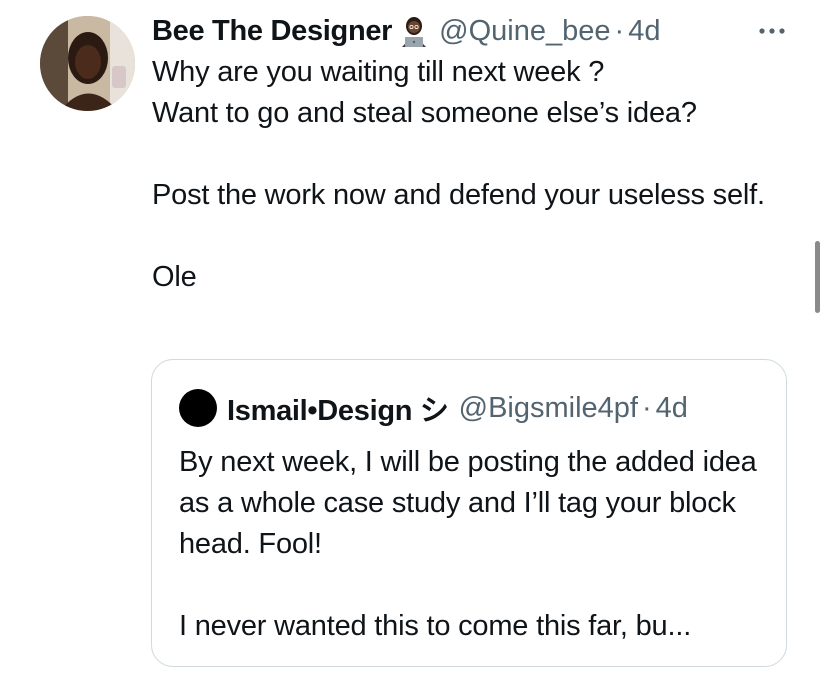 The image size is (828, 680). What do you see at coordinates (524, 31) in the screenshot?
I see `author-handle: @Quine_bee` at bounding box center [524, 31].